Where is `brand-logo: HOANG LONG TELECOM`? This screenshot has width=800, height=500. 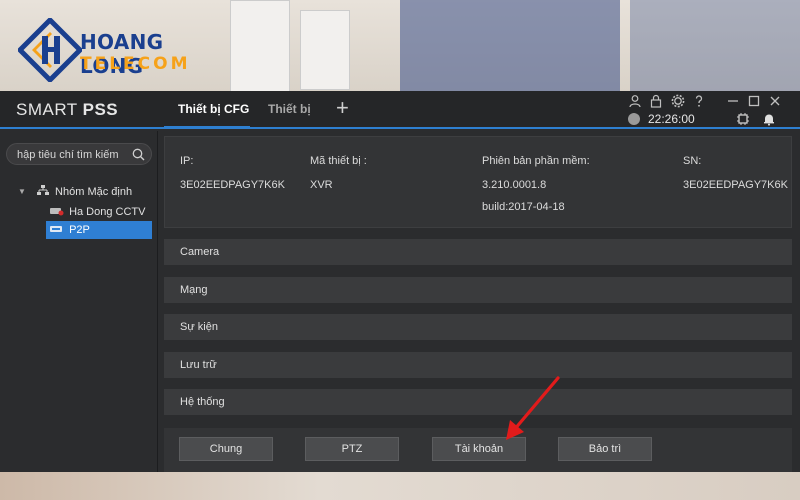
brand-logo: HOANG LONG TELECOM is located at coordinates (118, 49).